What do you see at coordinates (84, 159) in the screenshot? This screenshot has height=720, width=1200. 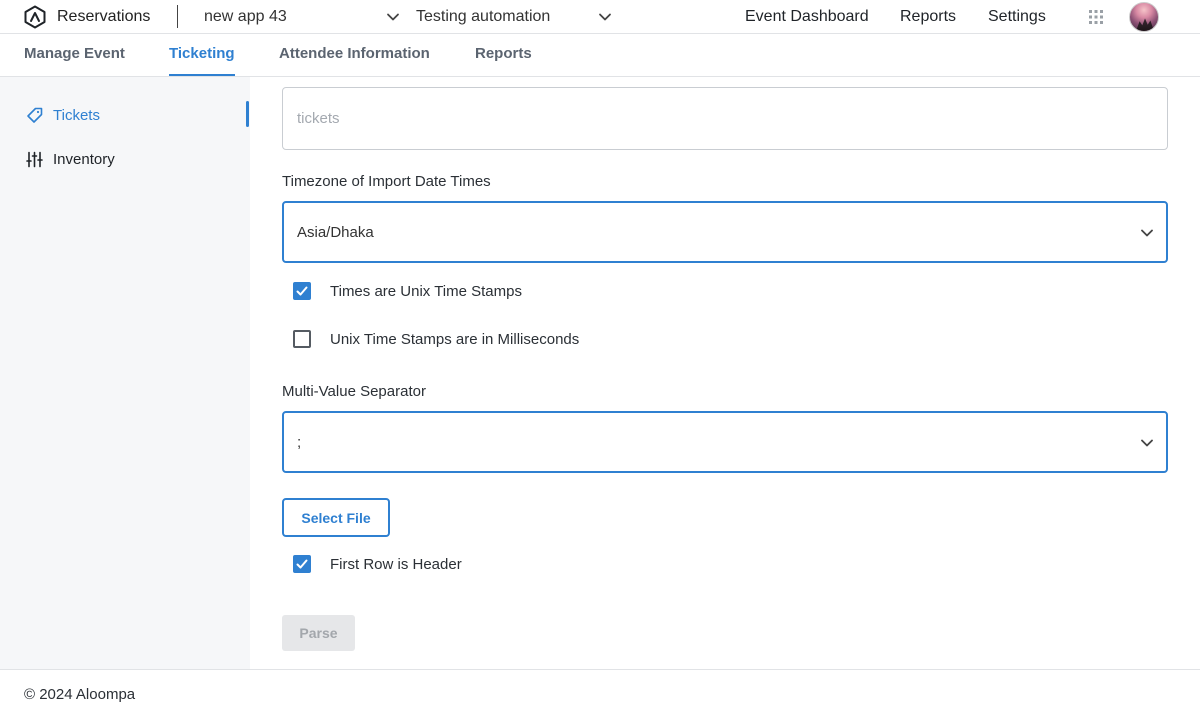 I see `sidebar-item-label: Inventory` at bounding box center [84, 159].